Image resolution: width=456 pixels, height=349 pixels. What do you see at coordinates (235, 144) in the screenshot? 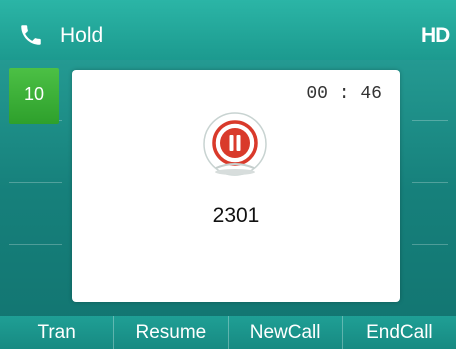
I see `pause-icon` at bounding box center [235, 144].